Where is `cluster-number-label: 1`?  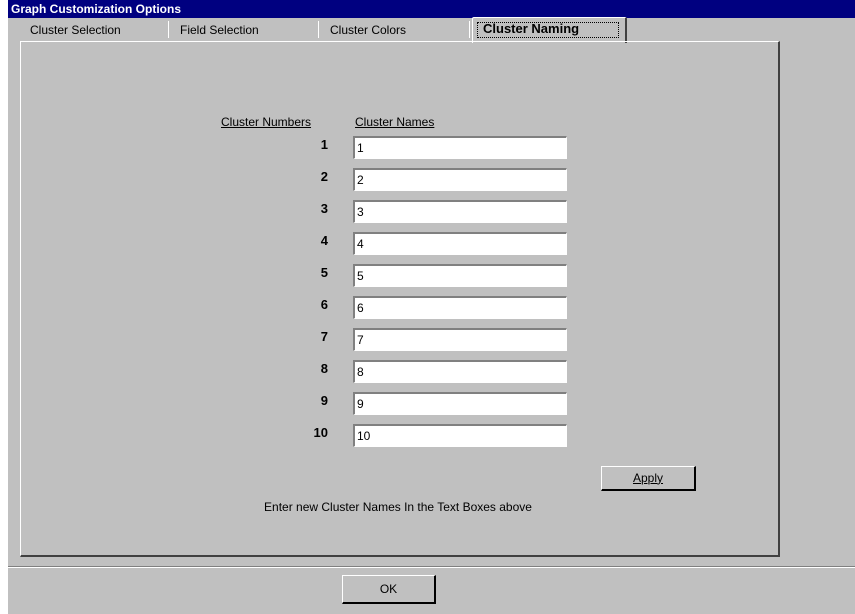 cluster-number-label: 1 is located at coordinates (324, 144).